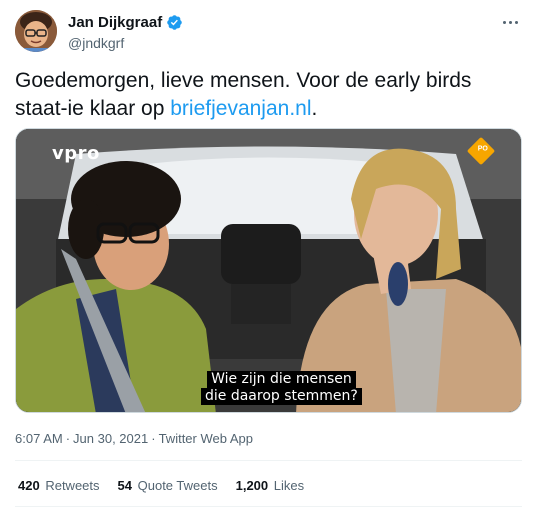  What do you see at coordinates (177, 485) in the screenshot?
I see `quote-tweets-label: Quote Tweets` at bounding box center [177, 485].